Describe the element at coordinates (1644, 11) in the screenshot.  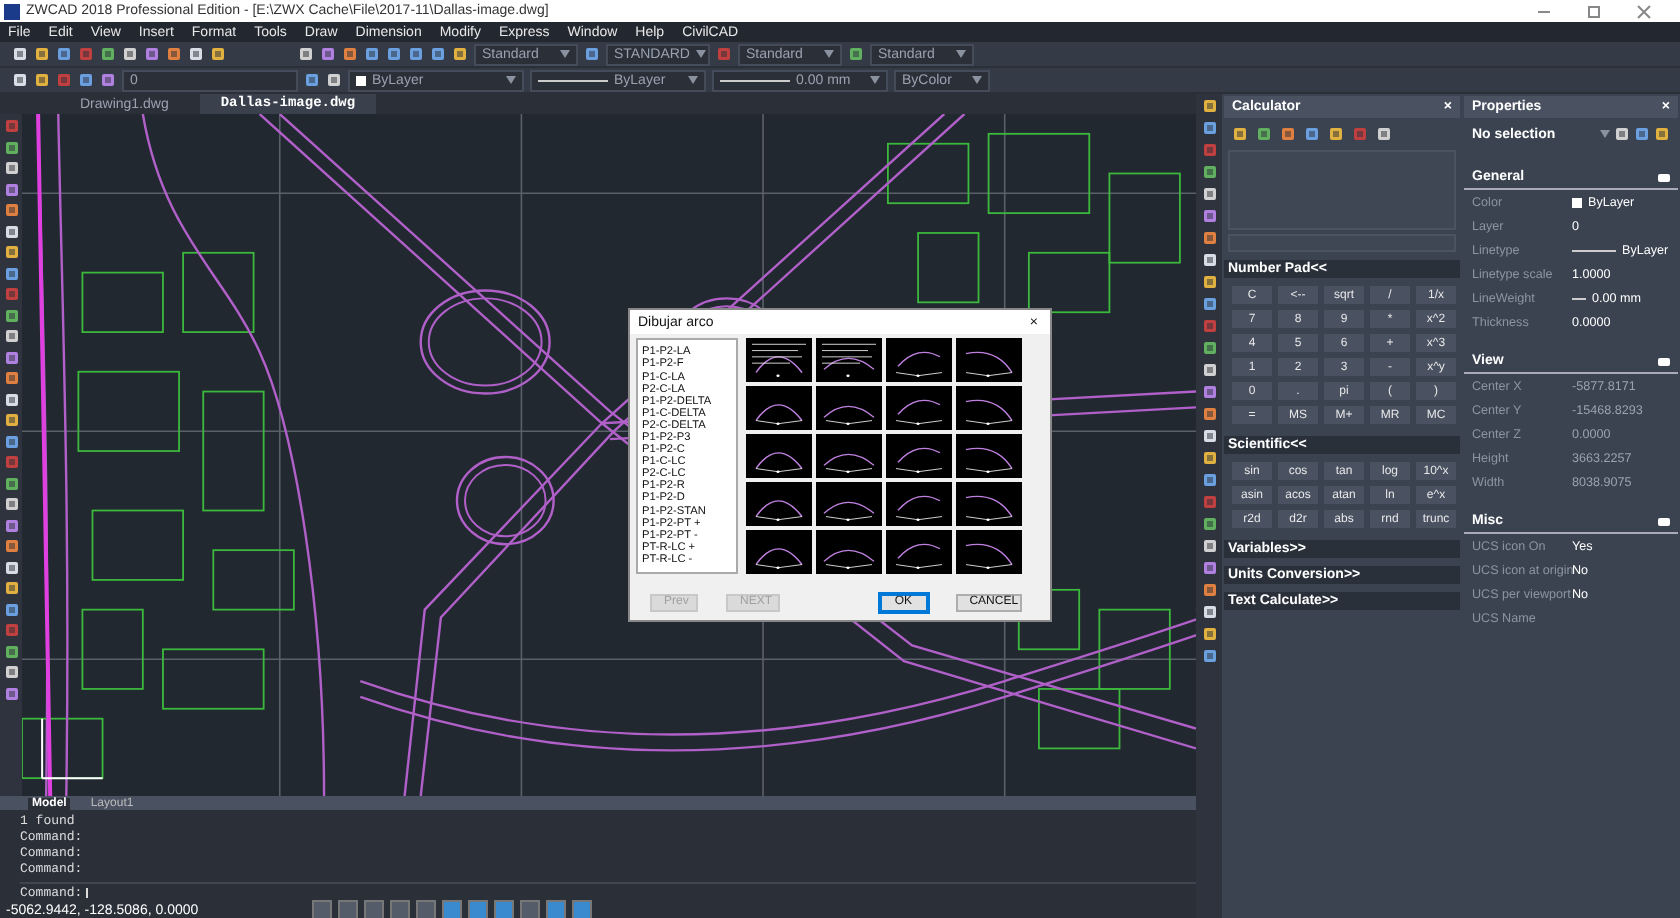
I see `close-icon` at that location.